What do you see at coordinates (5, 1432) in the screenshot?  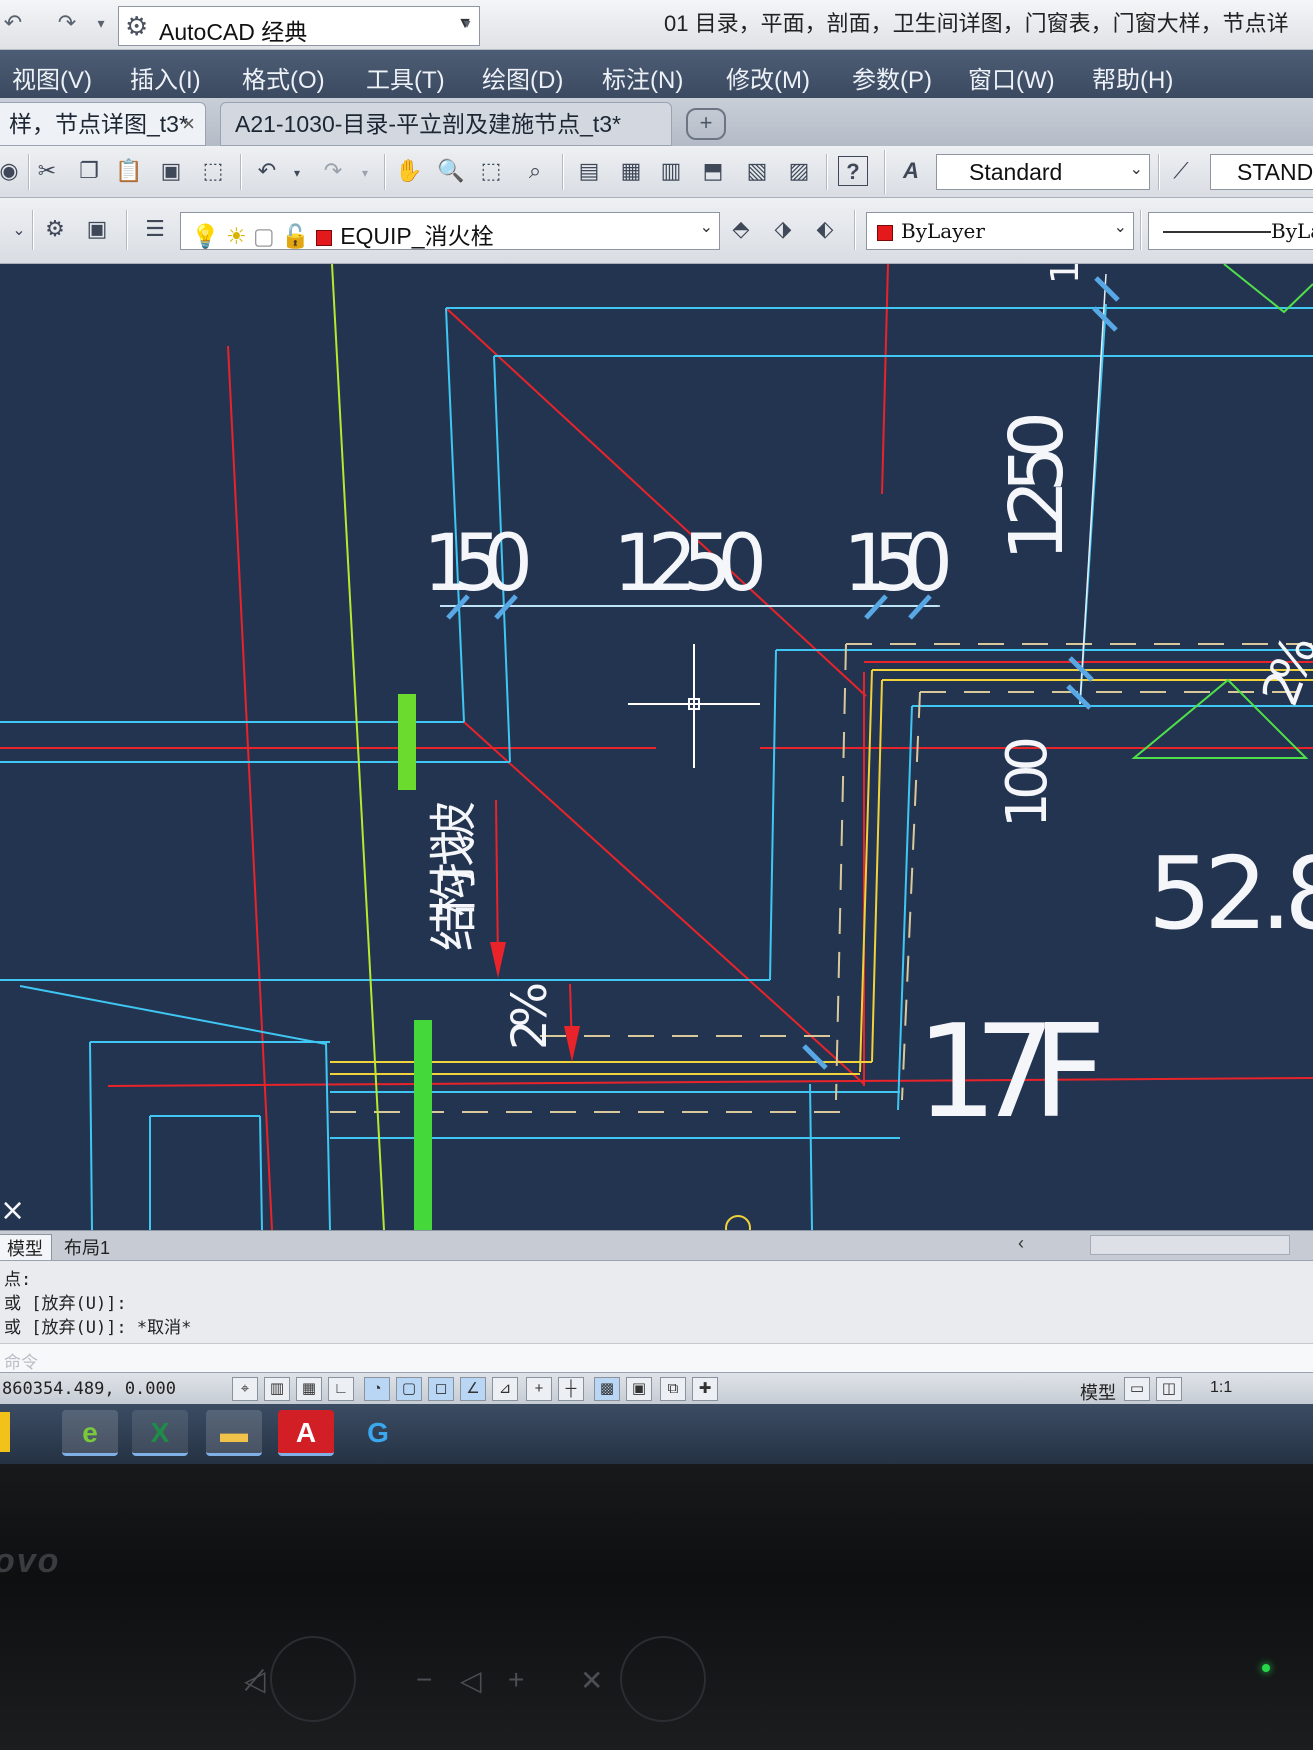 I see `start-button` at bounding box center [5, 1432].